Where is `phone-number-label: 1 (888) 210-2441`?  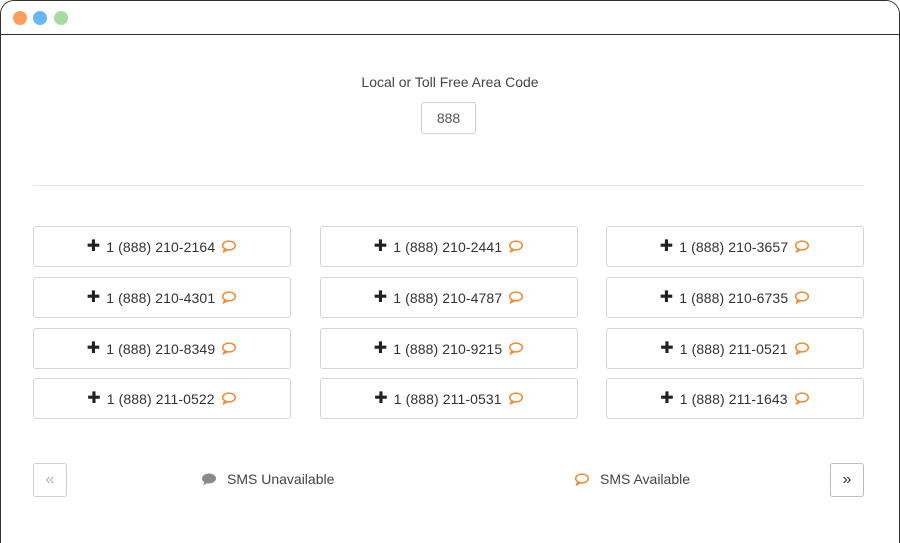
phone-number-label: 1 (888) 210-2441 is located at coordinates (448, 246).